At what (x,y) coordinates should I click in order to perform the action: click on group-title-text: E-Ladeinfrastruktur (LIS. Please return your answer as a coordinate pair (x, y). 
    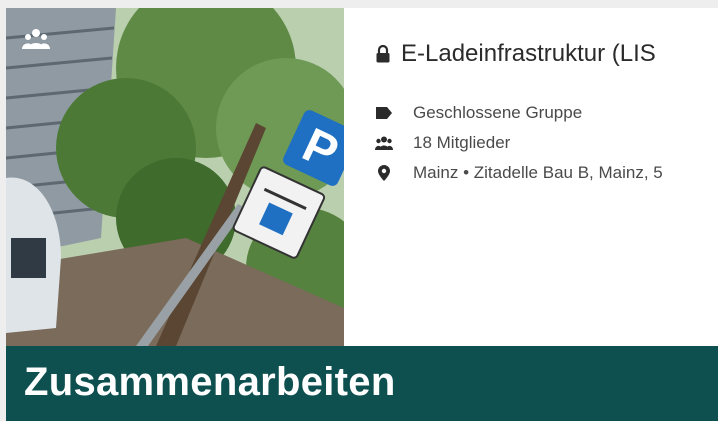
    Looking at the image, I should click on (528, 53).